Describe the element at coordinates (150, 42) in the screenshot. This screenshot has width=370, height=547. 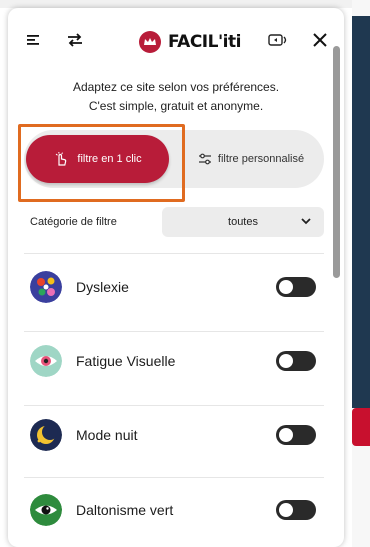
I see `logo-icon` at that location.